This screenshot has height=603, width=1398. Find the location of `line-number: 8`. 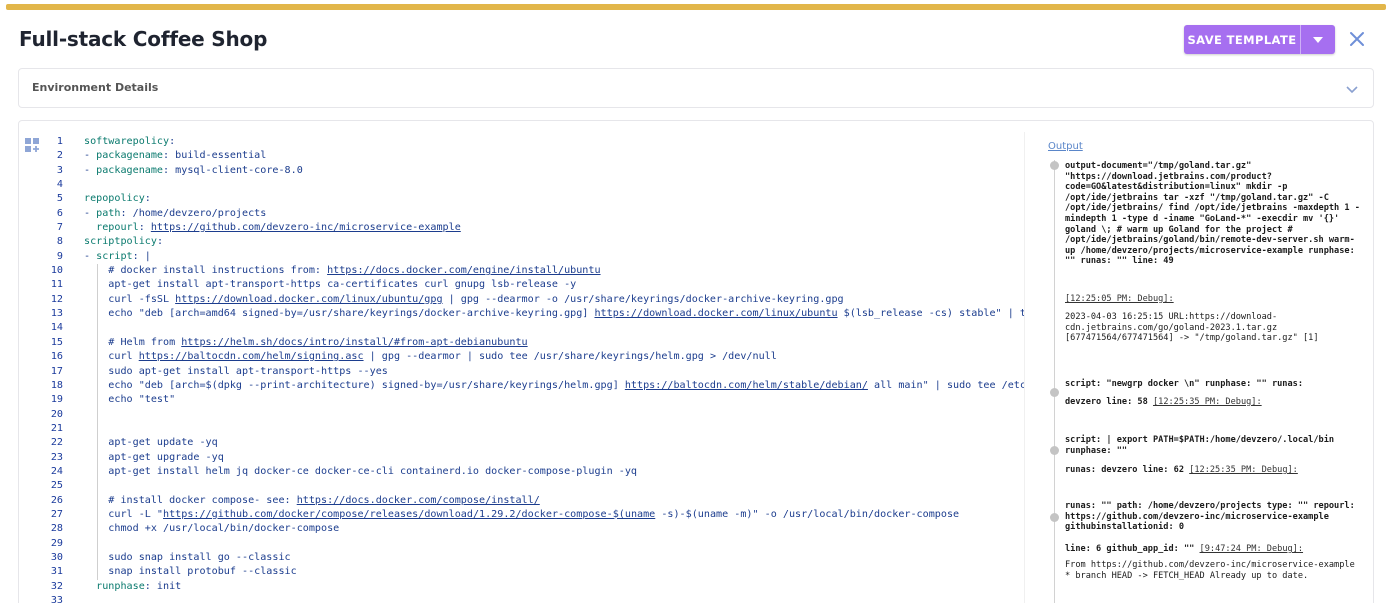

line-number: 8 is located at coordinates (59, 242).